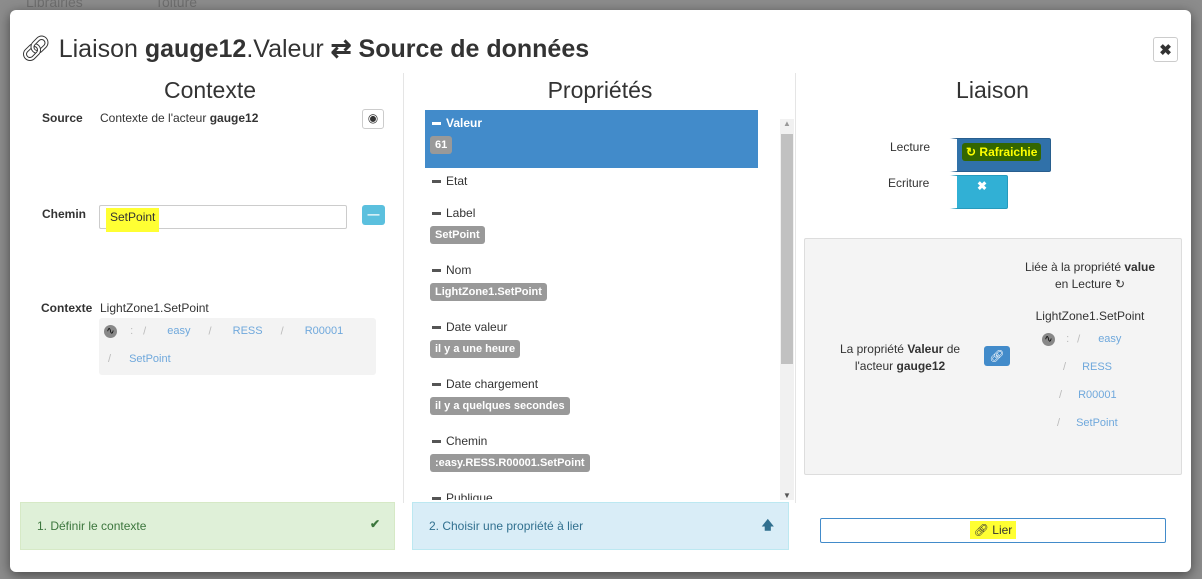  Describe the element at coordinates (492, 384) in the screenshot. I see `property-name: Date chargement` at that location.